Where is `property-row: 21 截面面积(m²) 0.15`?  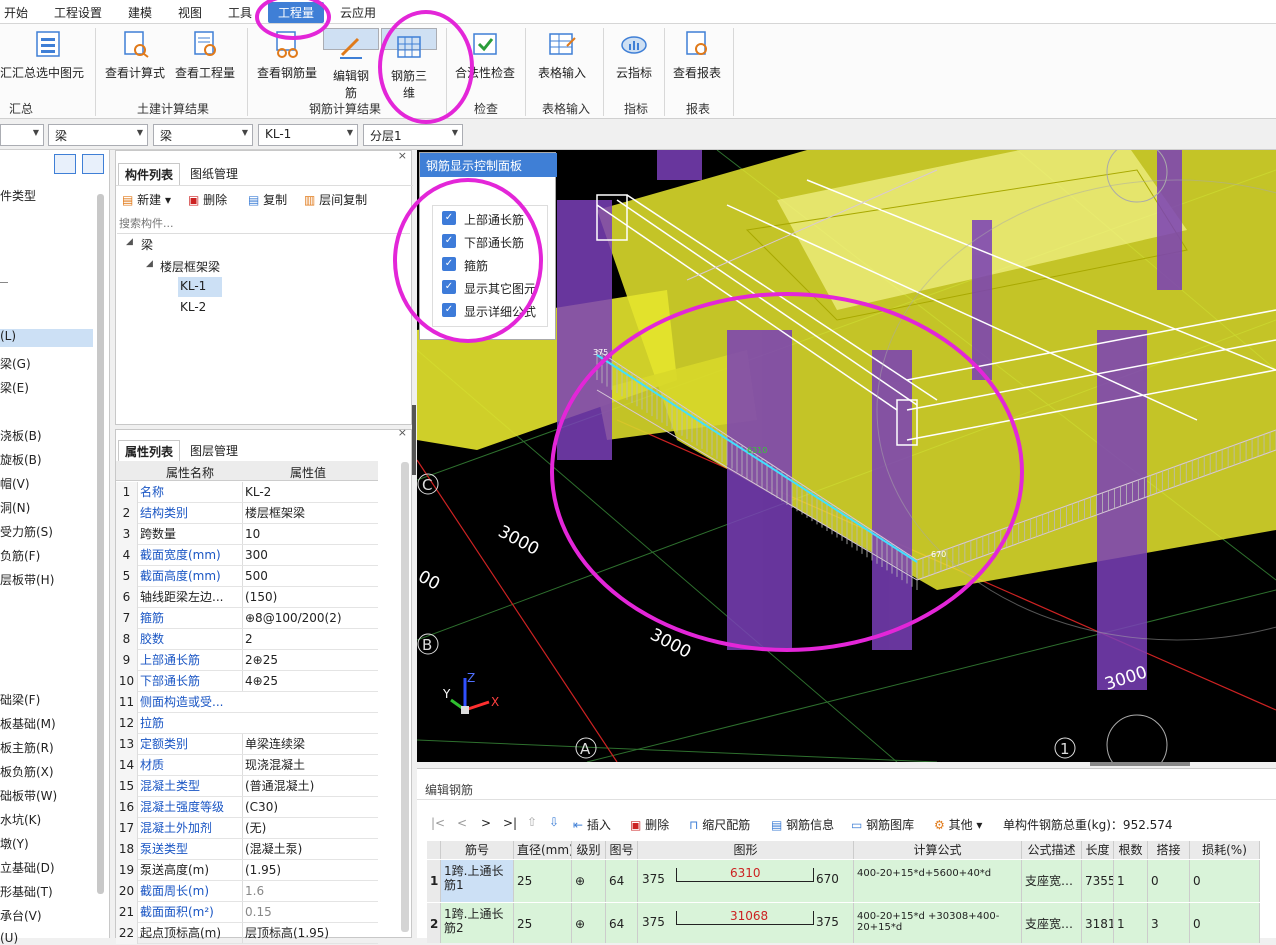
property-row: 21 截面面积(m²) 0.15 is located at coordinates (247, 912).